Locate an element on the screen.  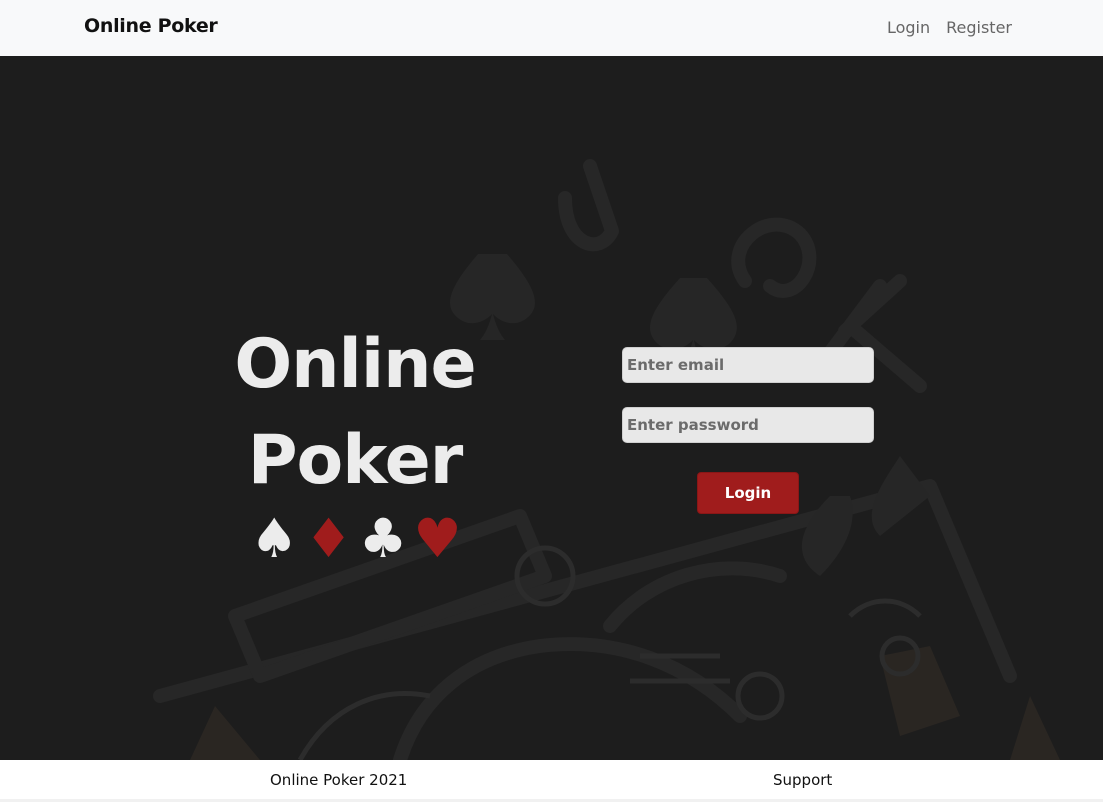
login-form: Login is located at coordinates (748, 430).